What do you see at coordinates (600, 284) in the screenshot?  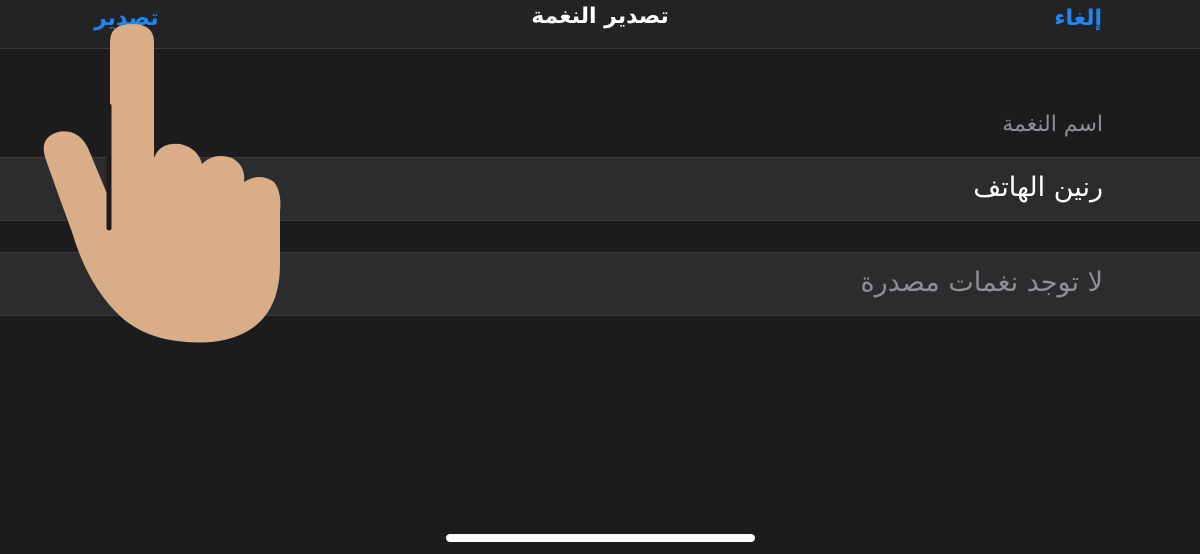 I see `exported-ringtones-list: لا توجد نغمات مصدرة` at bounding box center [600, 284].